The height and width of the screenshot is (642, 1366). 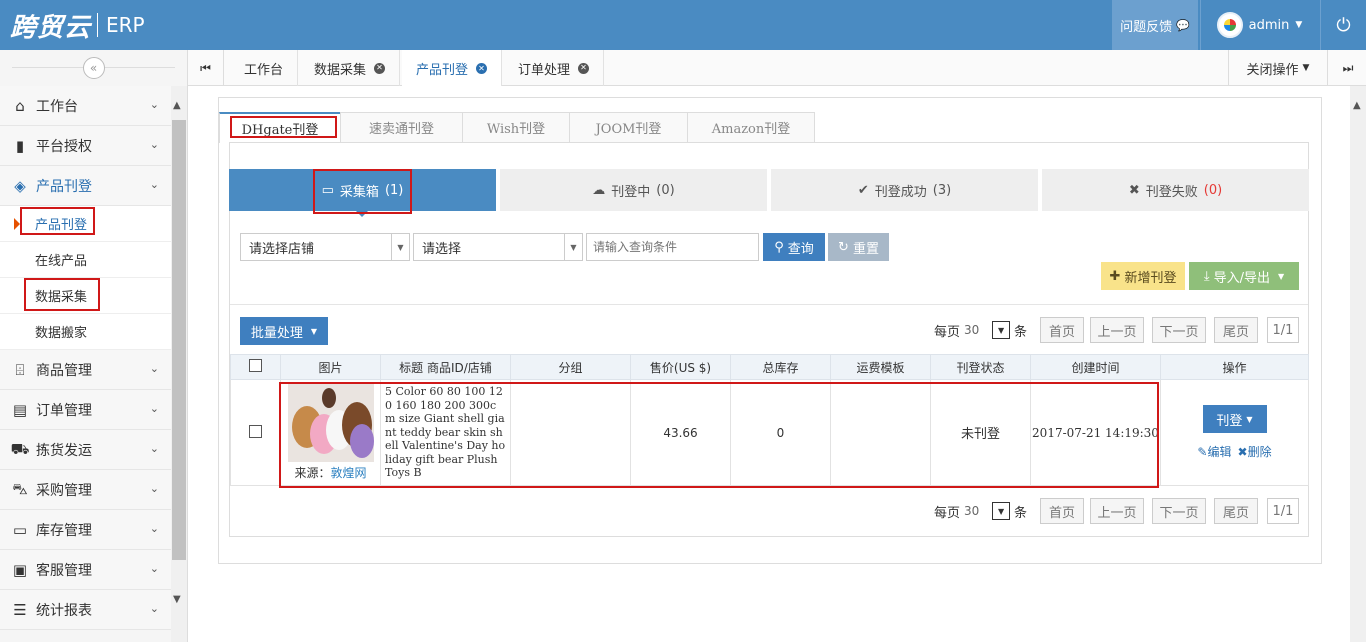 What do you see at coordinates (362, 190) in the screenshot?
I see `tab-collection-box: ▭ 采集箱 (1)` at bounding box center [362, 190].